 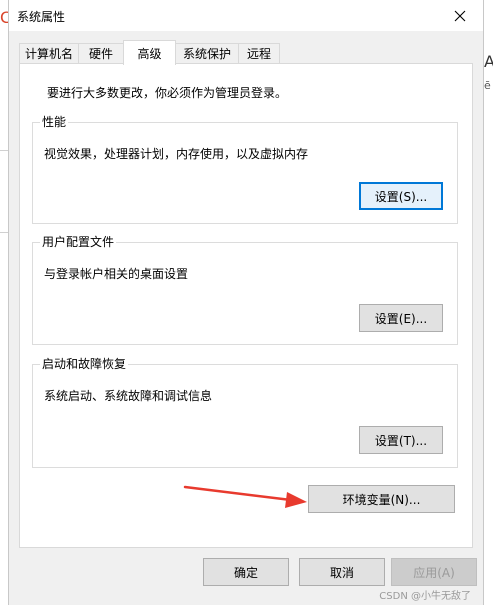 What do you see at coordinates (49, 53) in the screenshot?
I see `tab-computer-name: 计算机名` at bounding box center [49, 53].